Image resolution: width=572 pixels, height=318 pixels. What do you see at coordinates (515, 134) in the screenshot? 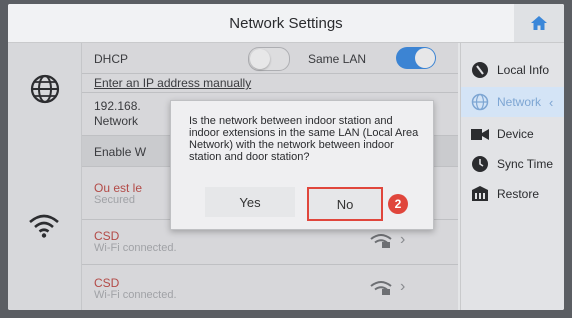
I see `sidebar-item-label: Device` at bounding box center [515, 134].